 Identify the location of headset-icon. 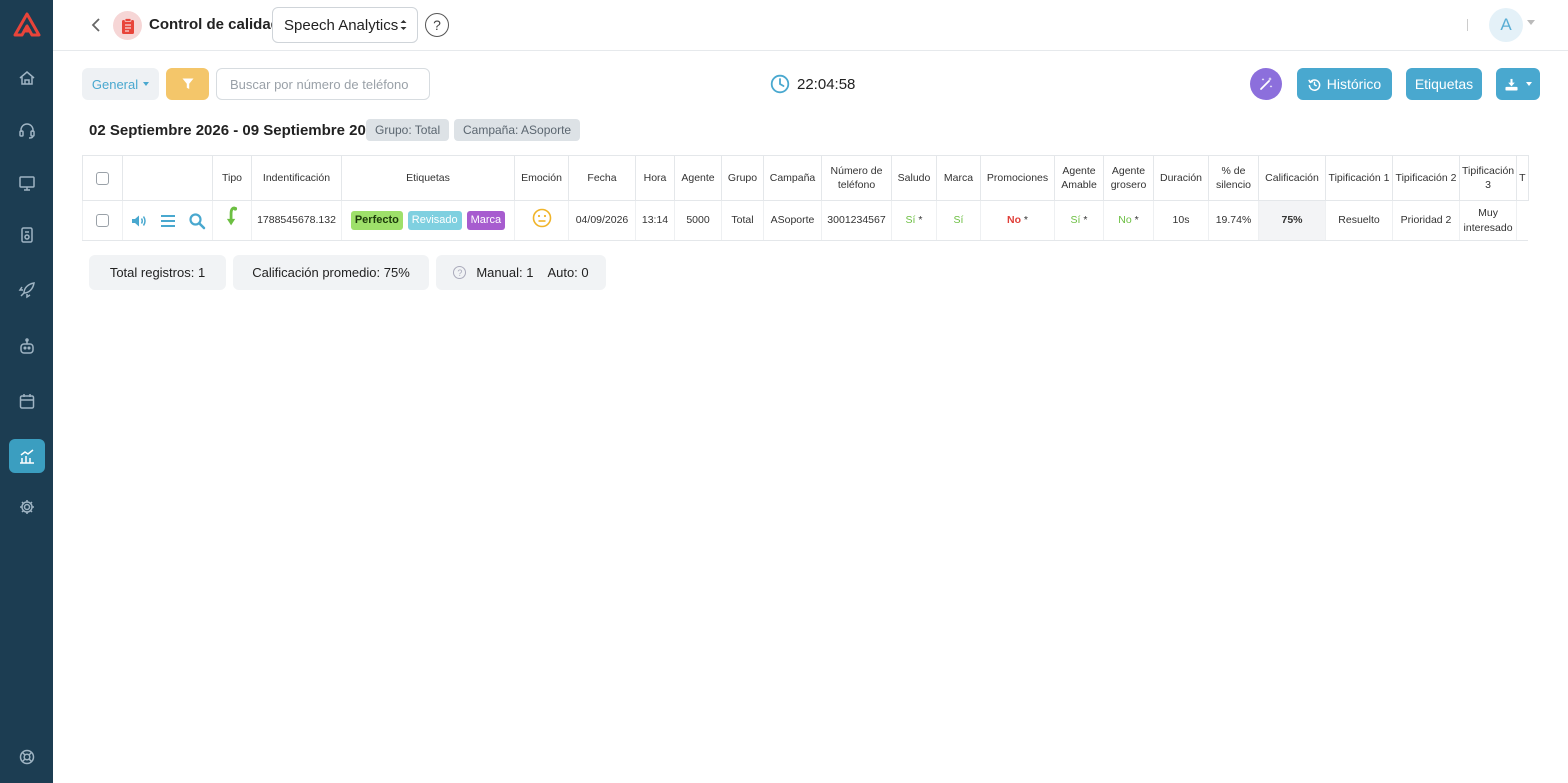
(27, 130).